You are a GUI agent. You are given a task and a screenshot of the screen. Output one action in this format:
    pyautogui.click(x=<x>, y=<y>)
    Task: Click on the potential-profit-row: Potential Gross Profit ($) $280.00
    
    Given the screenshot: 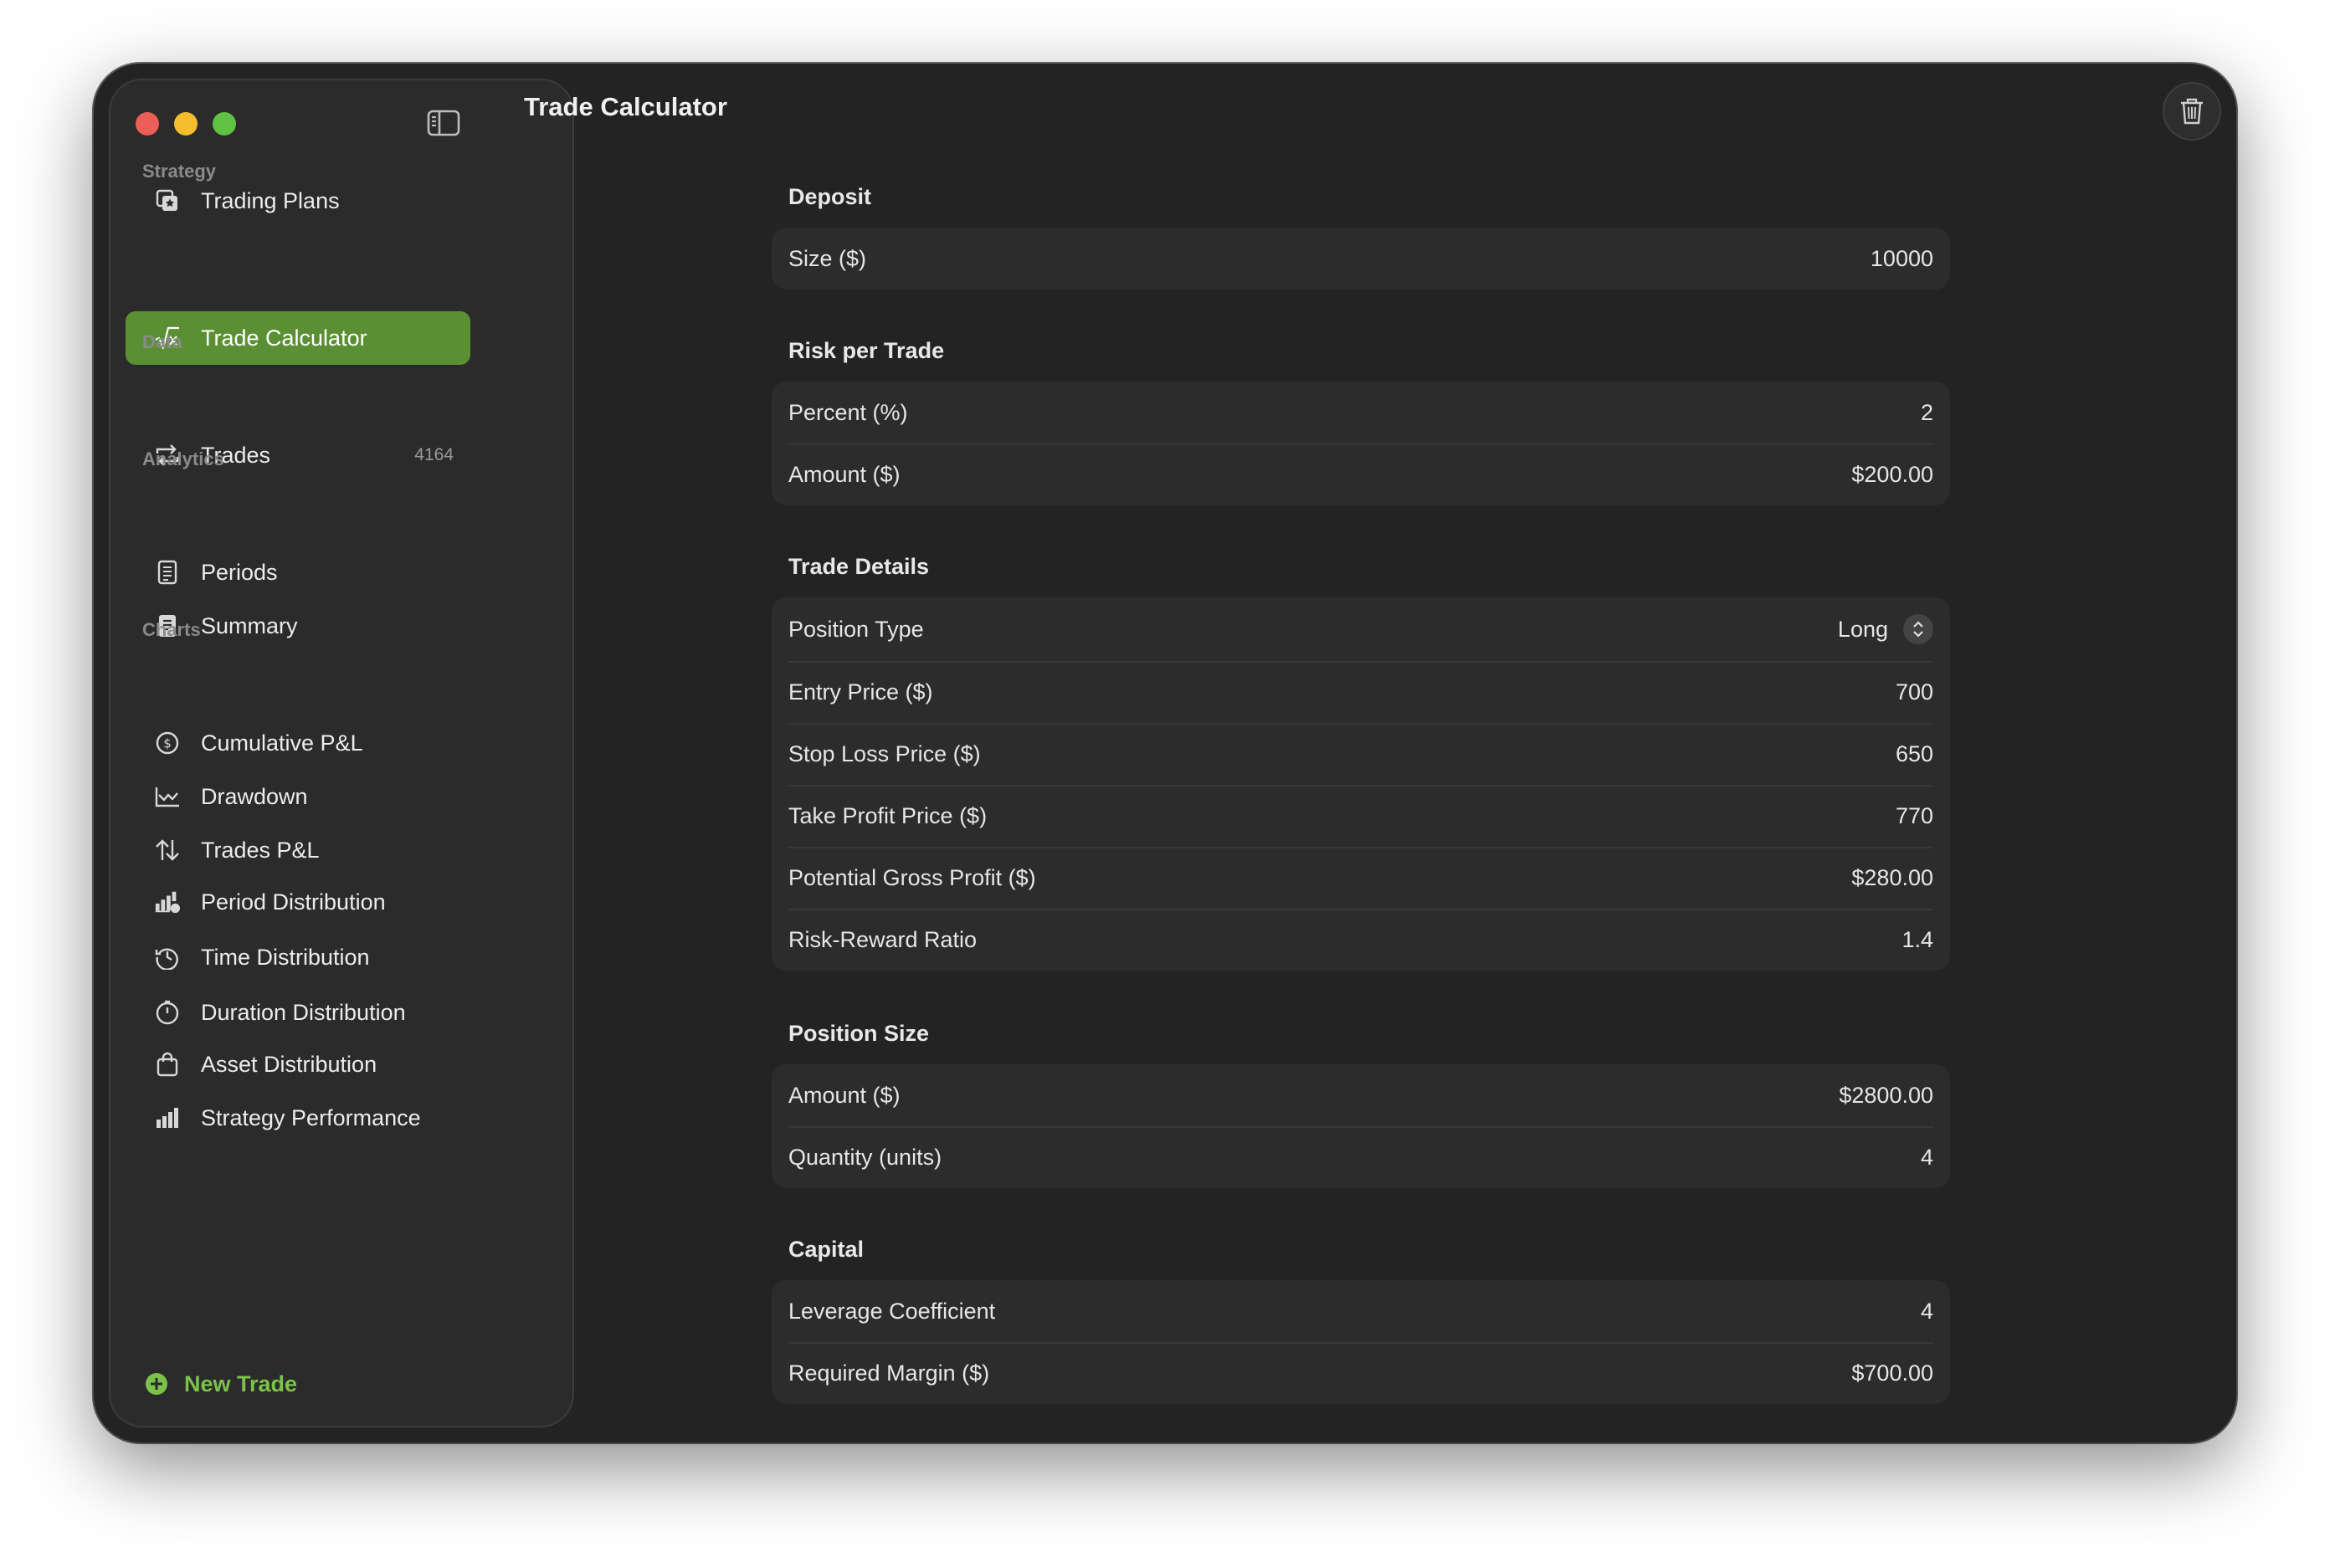 What is the action you would take?
    pyautogui.click(x=1361, y=878)
    